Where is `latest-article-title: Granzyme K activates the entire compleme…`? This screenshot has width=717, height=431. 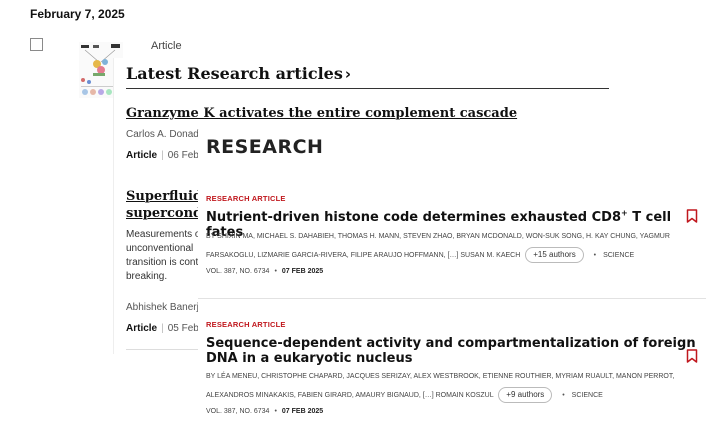 latest-article-title: Granzyme K activates the entire compleme… is located at coordinates (321, 113).